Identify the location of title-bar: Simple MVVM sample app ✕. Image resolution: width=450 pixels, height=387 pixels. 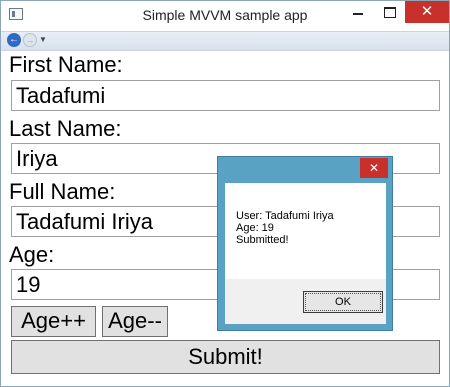
(225, 16).